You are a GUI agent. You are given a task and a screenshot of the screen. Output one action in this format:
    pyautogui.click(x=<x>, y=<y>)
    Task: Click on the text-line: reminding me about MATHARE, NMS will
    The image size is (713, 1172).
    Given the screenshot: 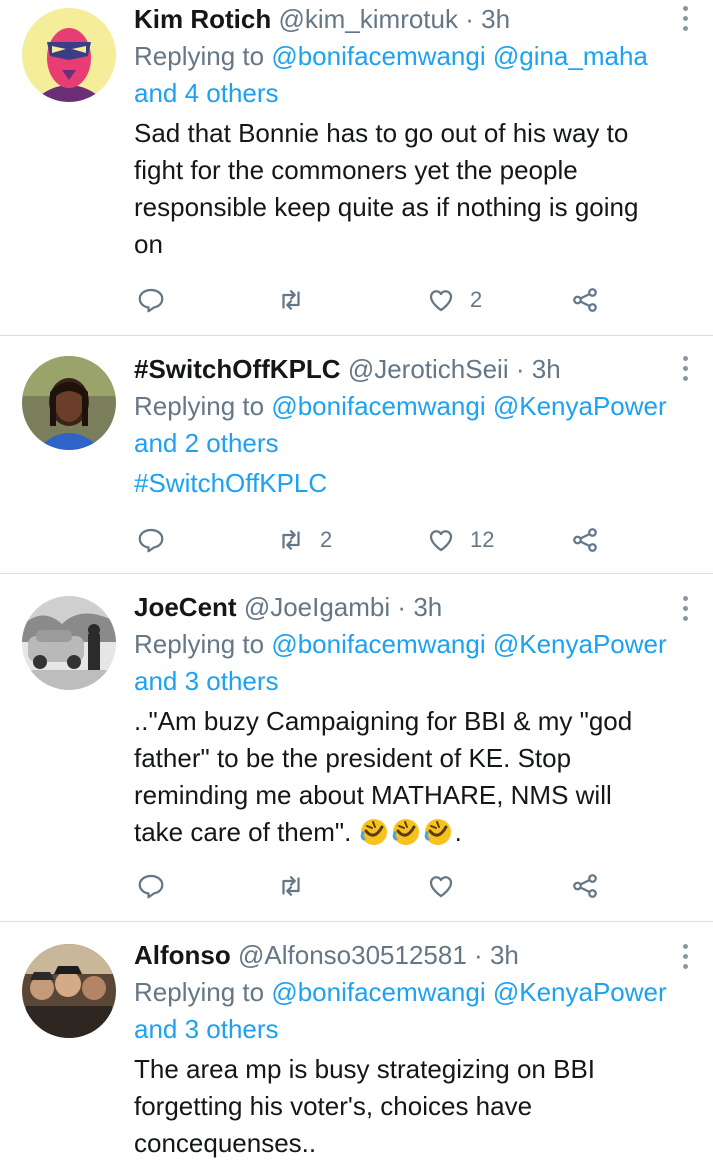 What is the action you would take?
    pyautogui.click(x=373, y=795)
    